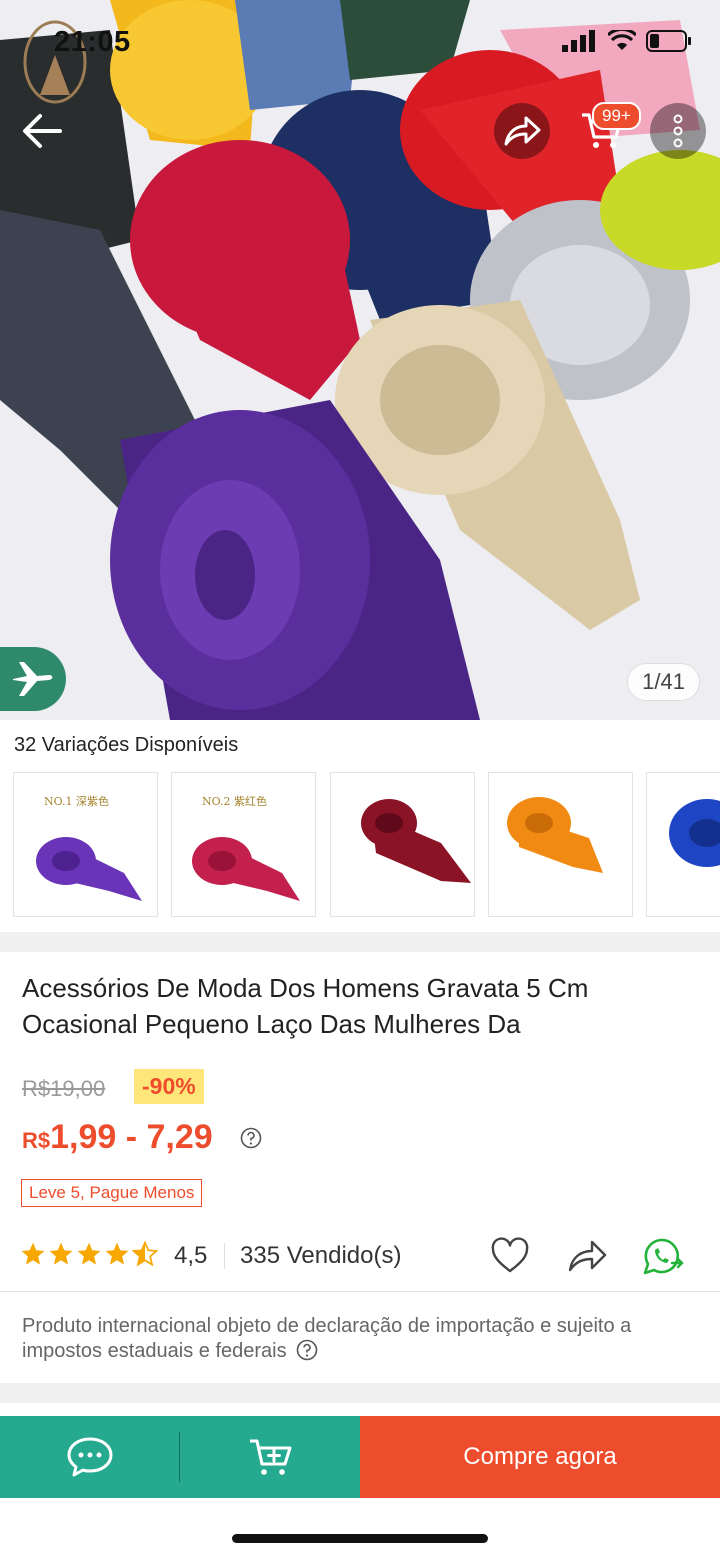  I want to click on heart-icon, so click(510, 1255).